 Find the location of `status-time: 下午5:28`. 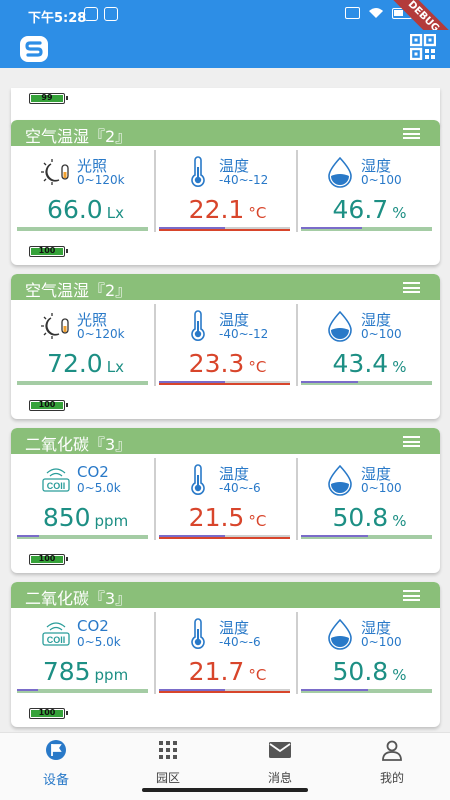

status-time: 下午5:28 is located at coordinates (57, 18).